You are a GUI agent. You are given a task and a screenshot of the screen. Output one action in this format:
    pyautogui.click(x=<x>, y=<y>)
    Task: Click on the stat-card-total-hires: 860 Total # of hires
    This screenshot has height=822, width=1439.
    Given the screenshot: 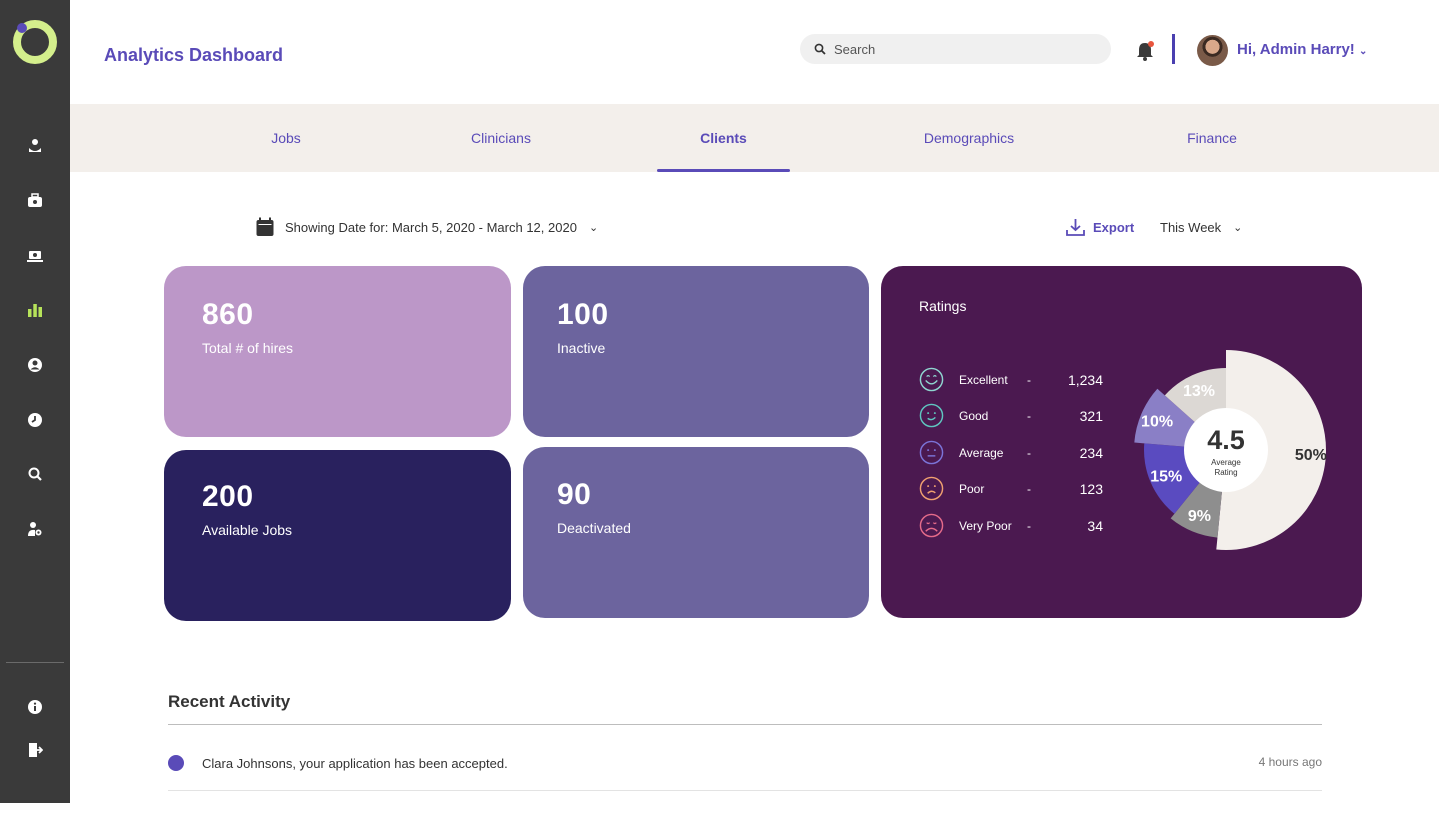 What is the action you would take?
    pyautogui.click(x=337, y=351)
    